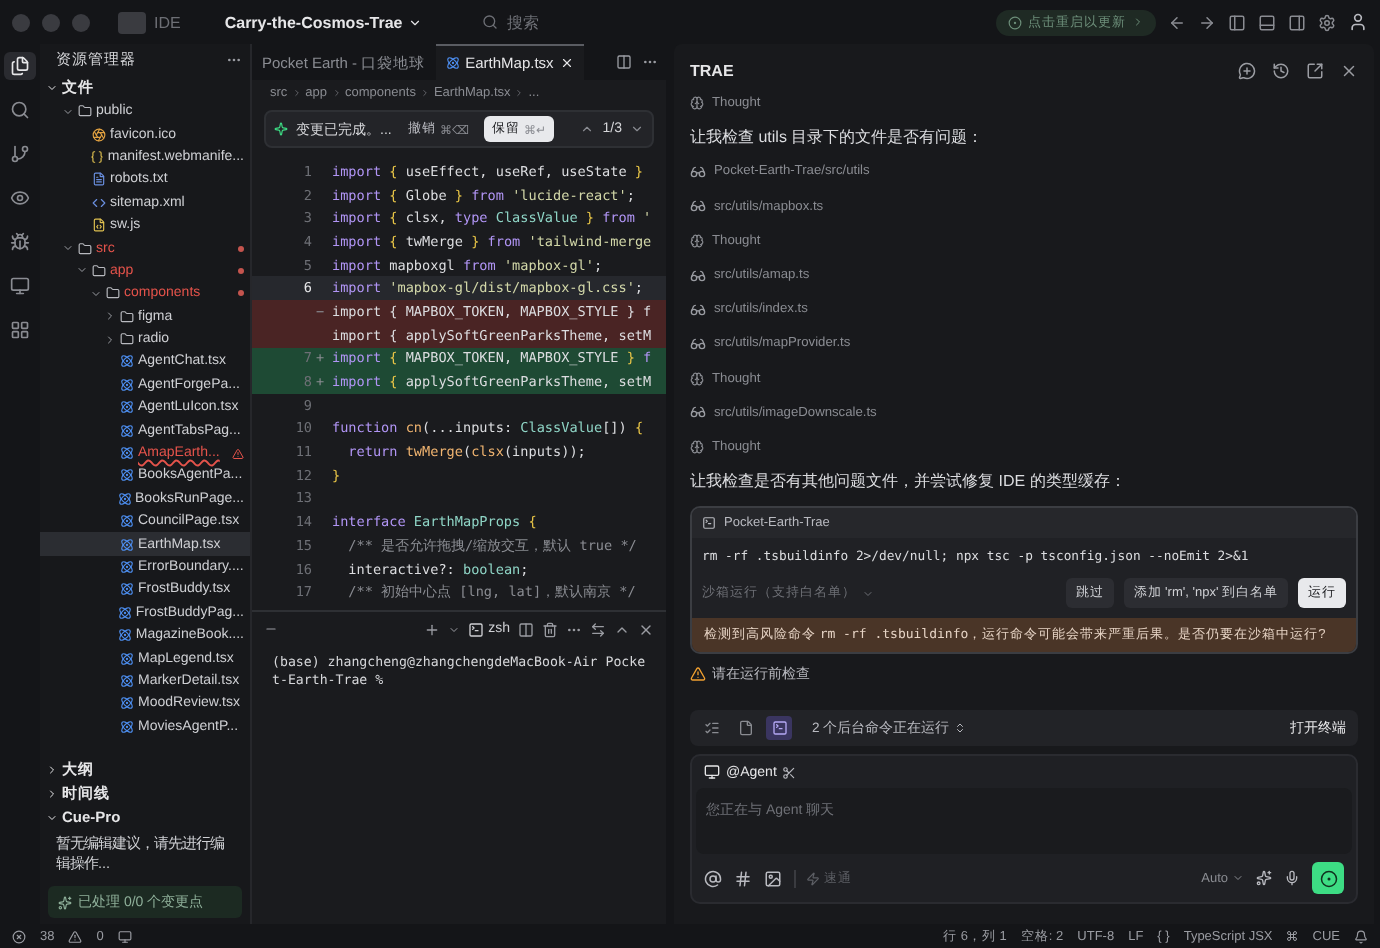 Image resolution: width=1380 pixels, height=948 pixels. Describe the element at coordinates (637, 129) in the screenshot. I see `next-icon` at that location.